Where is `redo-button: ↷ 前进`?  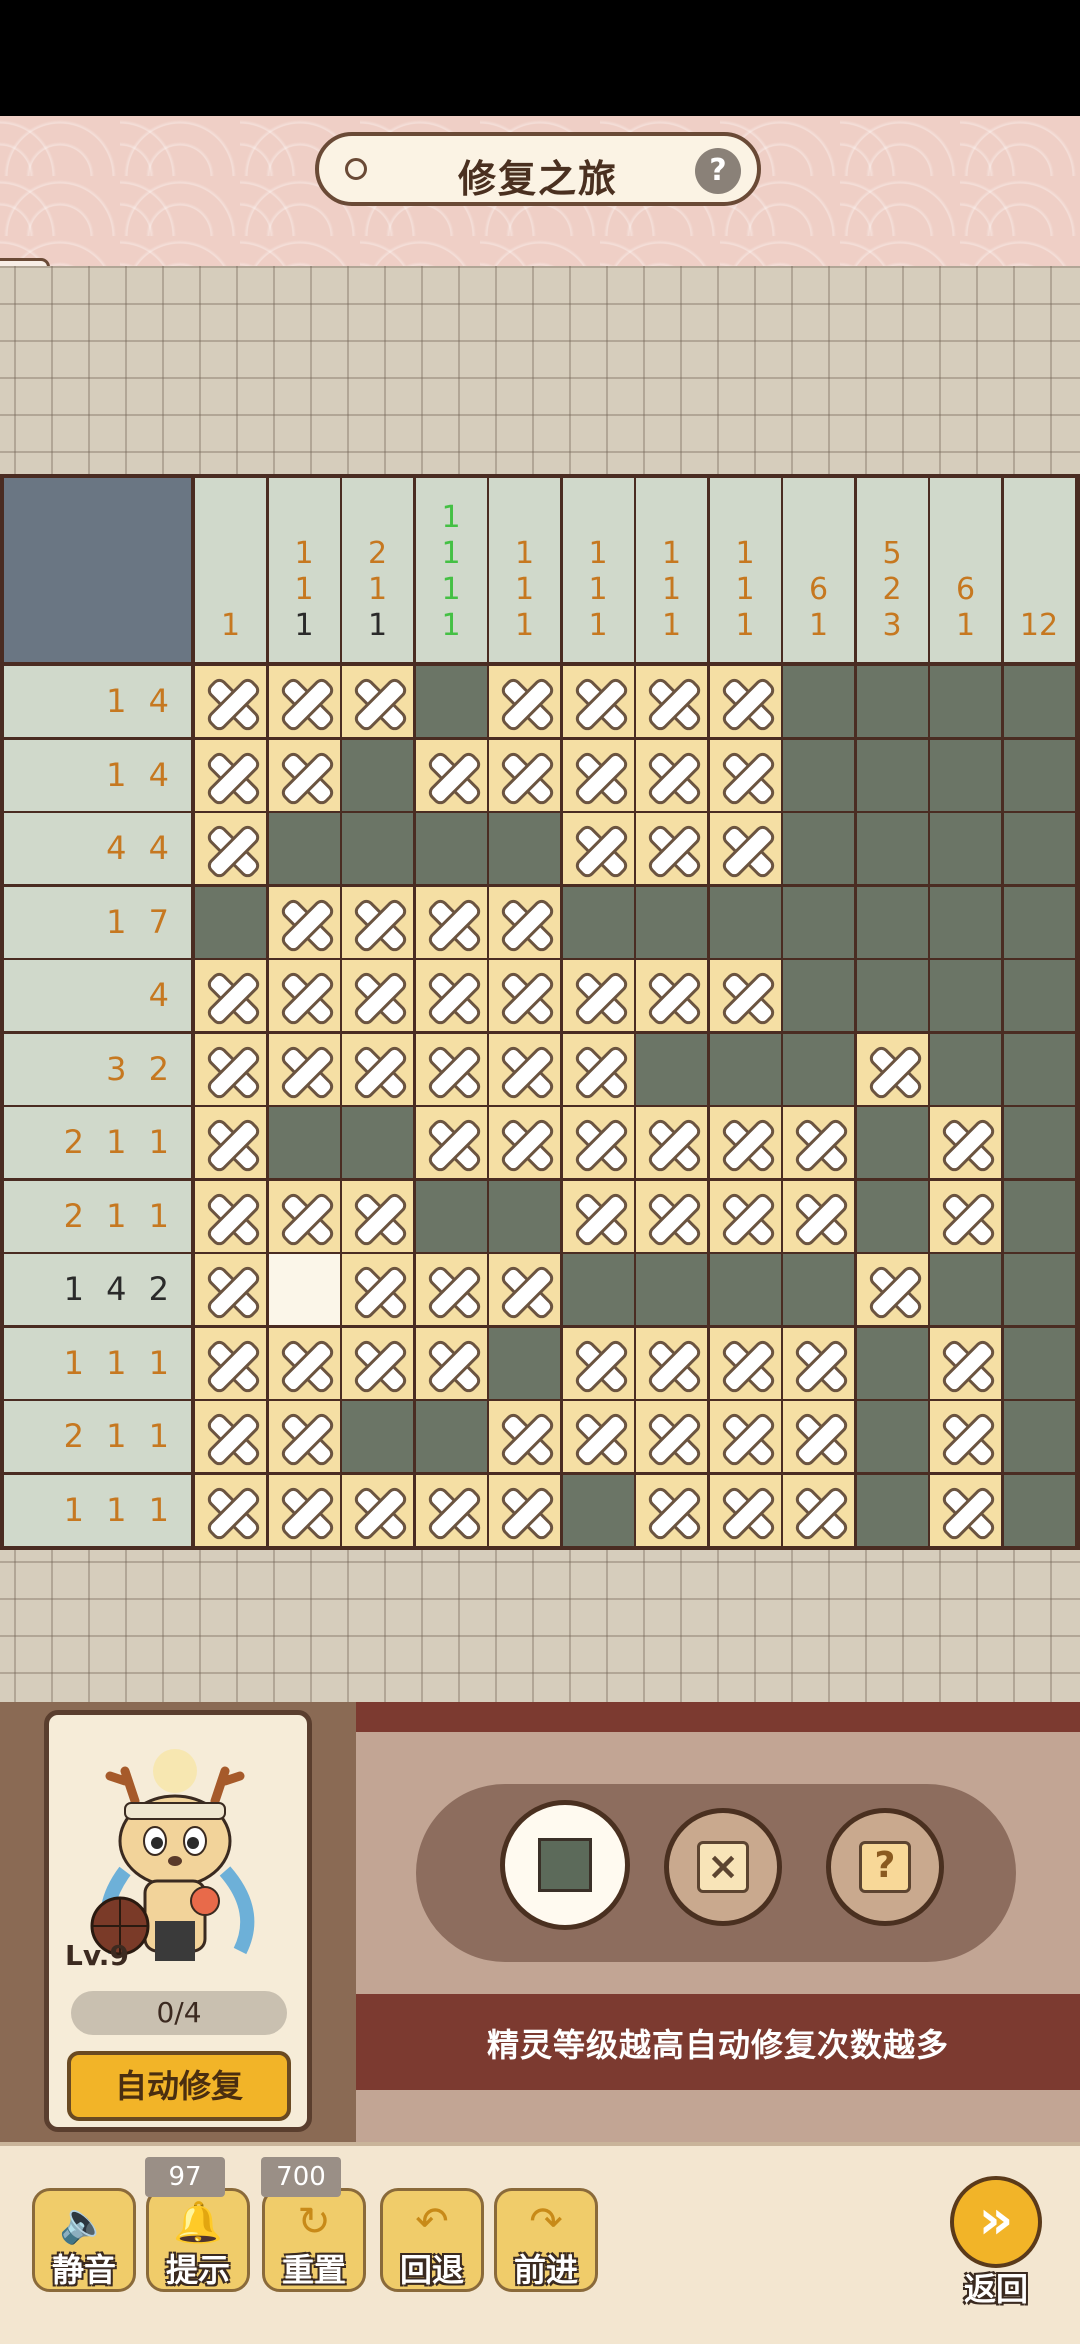 redo-button: ↷ 前进 is located at coordinates (546, 2240).